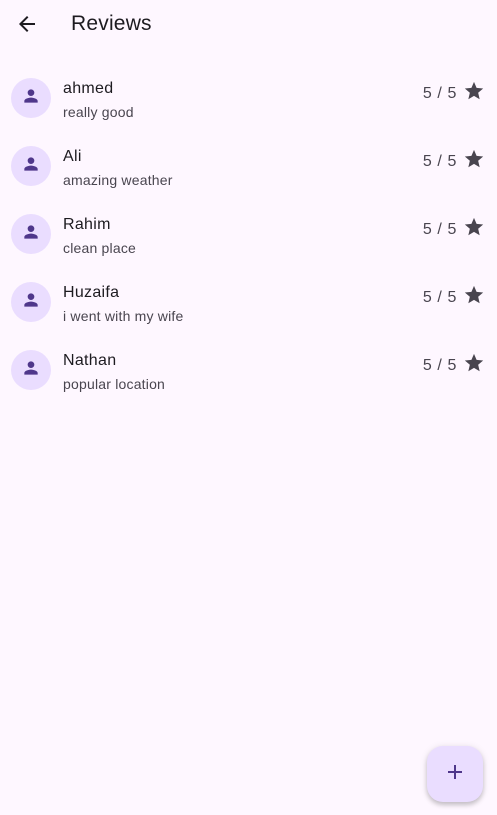 This screenshot has height=815, width=497. I want to click on review-comment: popular location, so click(114, 384).